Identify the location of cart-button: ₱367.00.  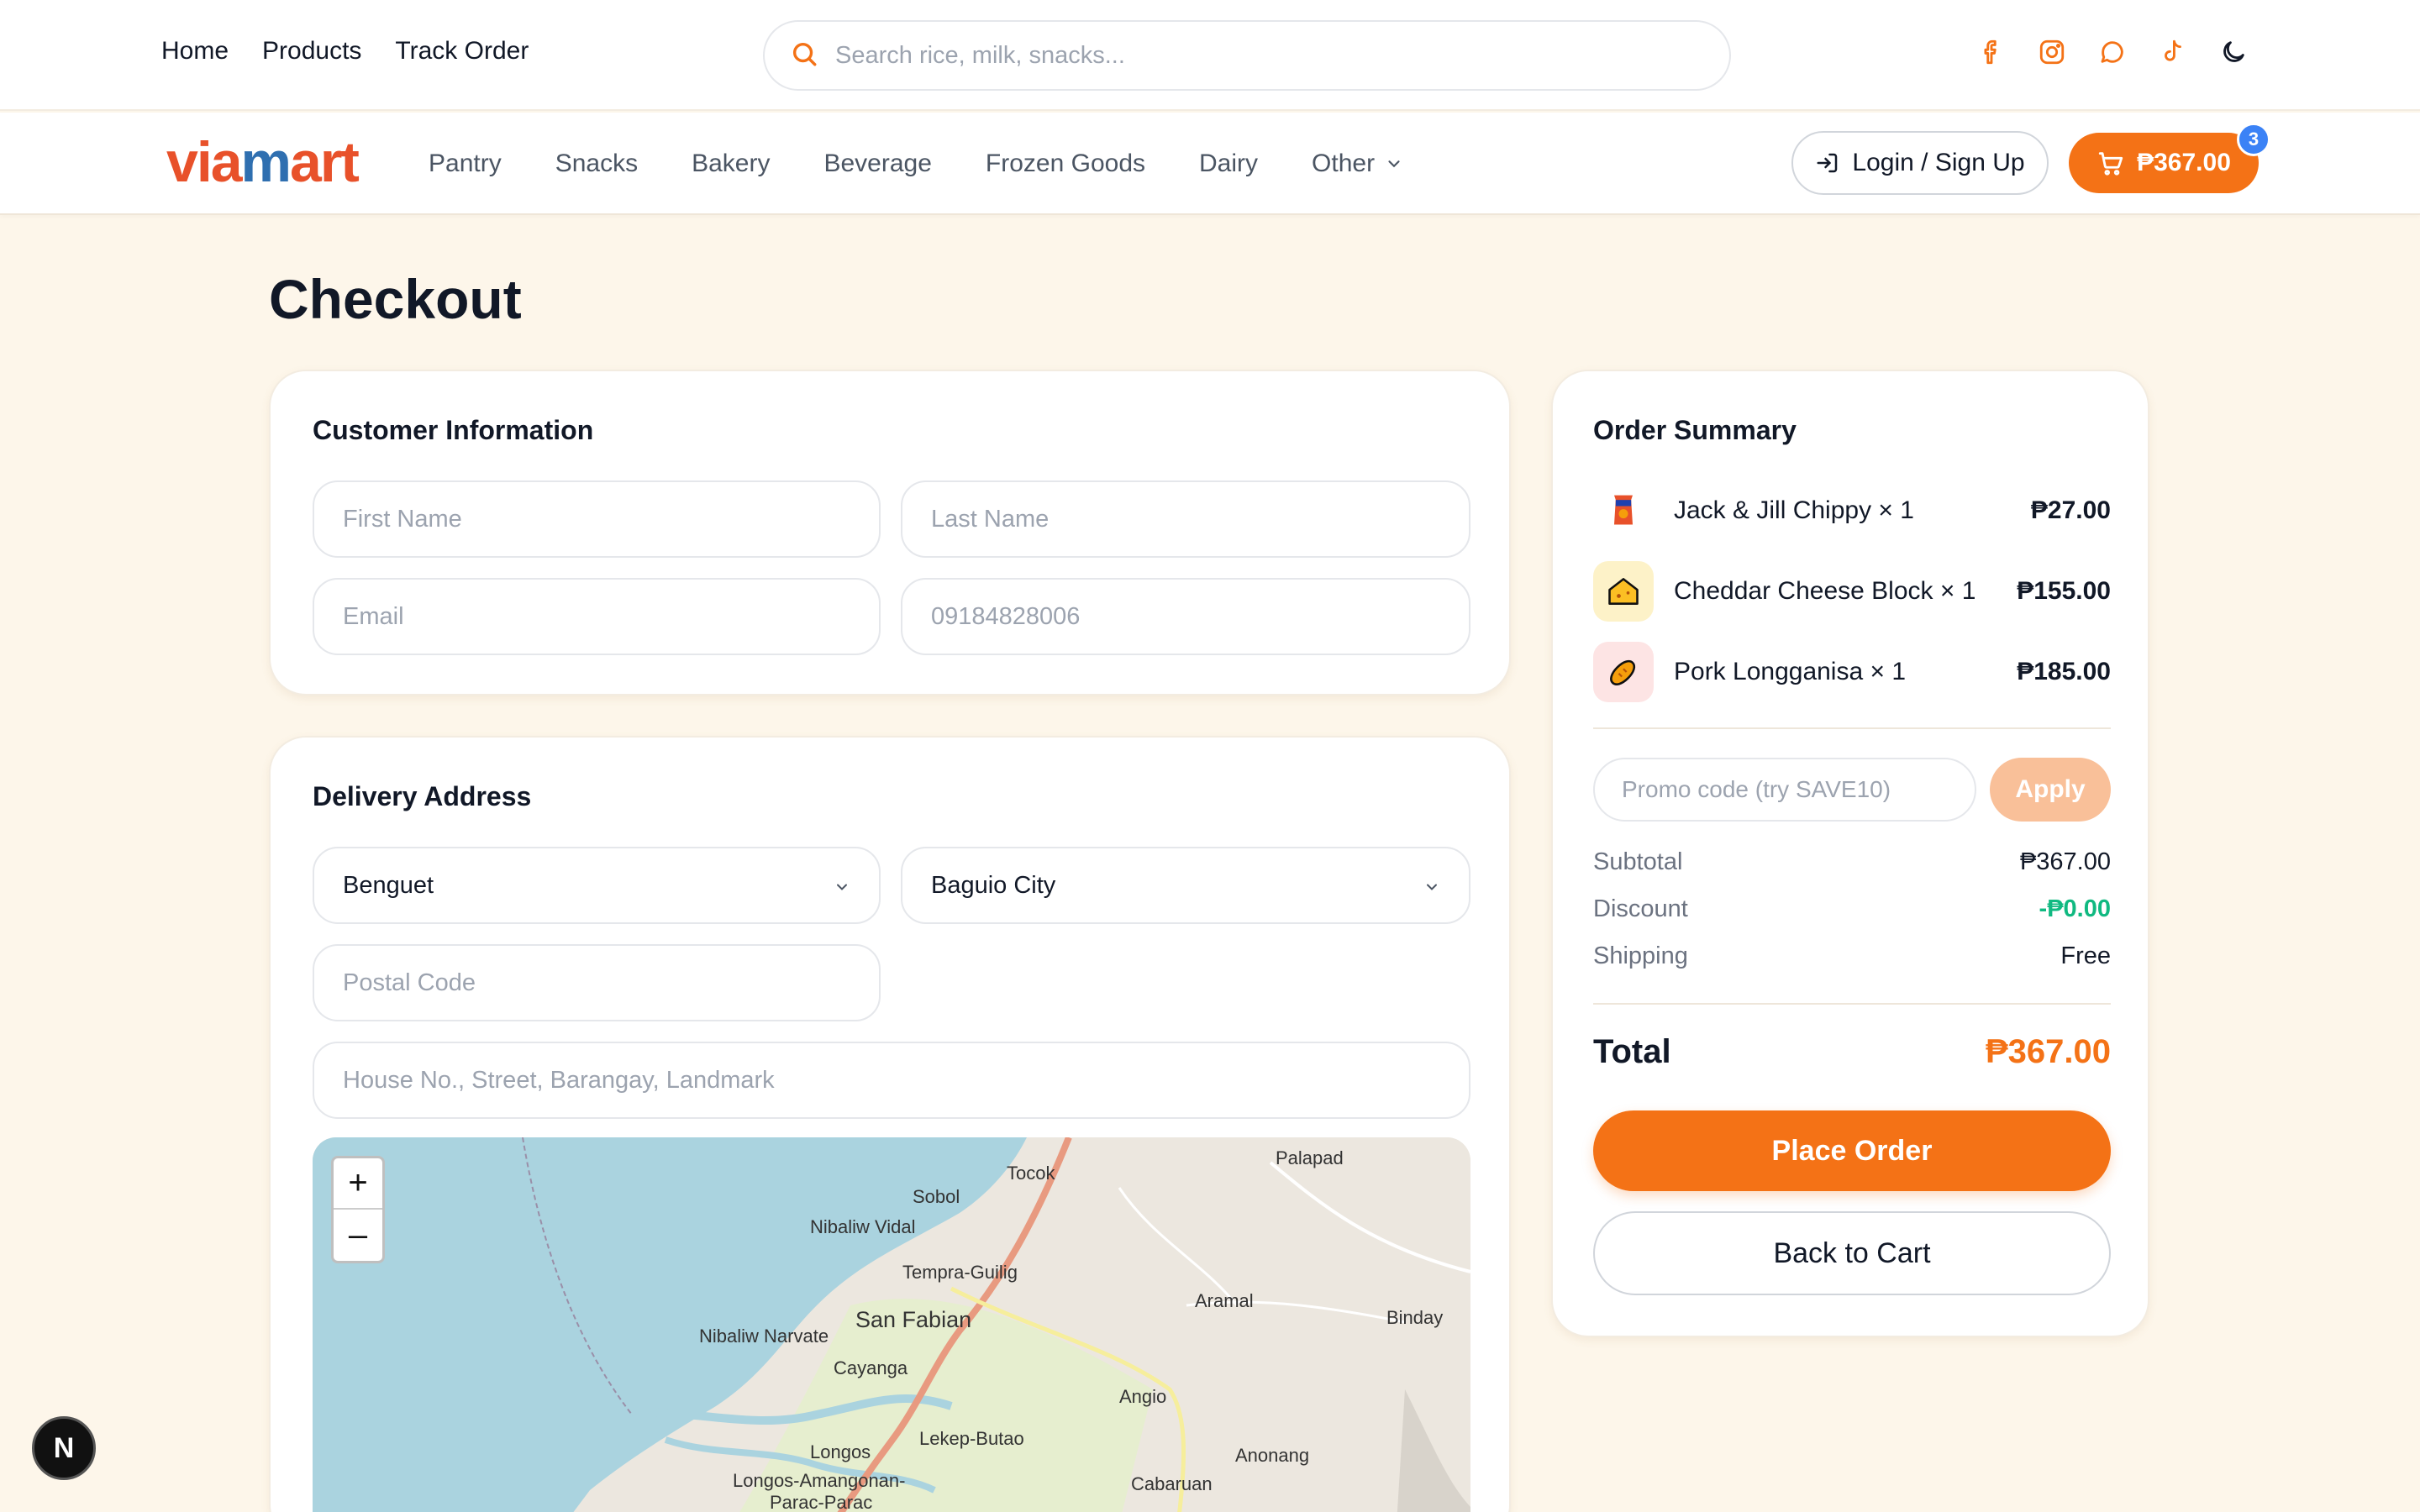
(2164, 163).